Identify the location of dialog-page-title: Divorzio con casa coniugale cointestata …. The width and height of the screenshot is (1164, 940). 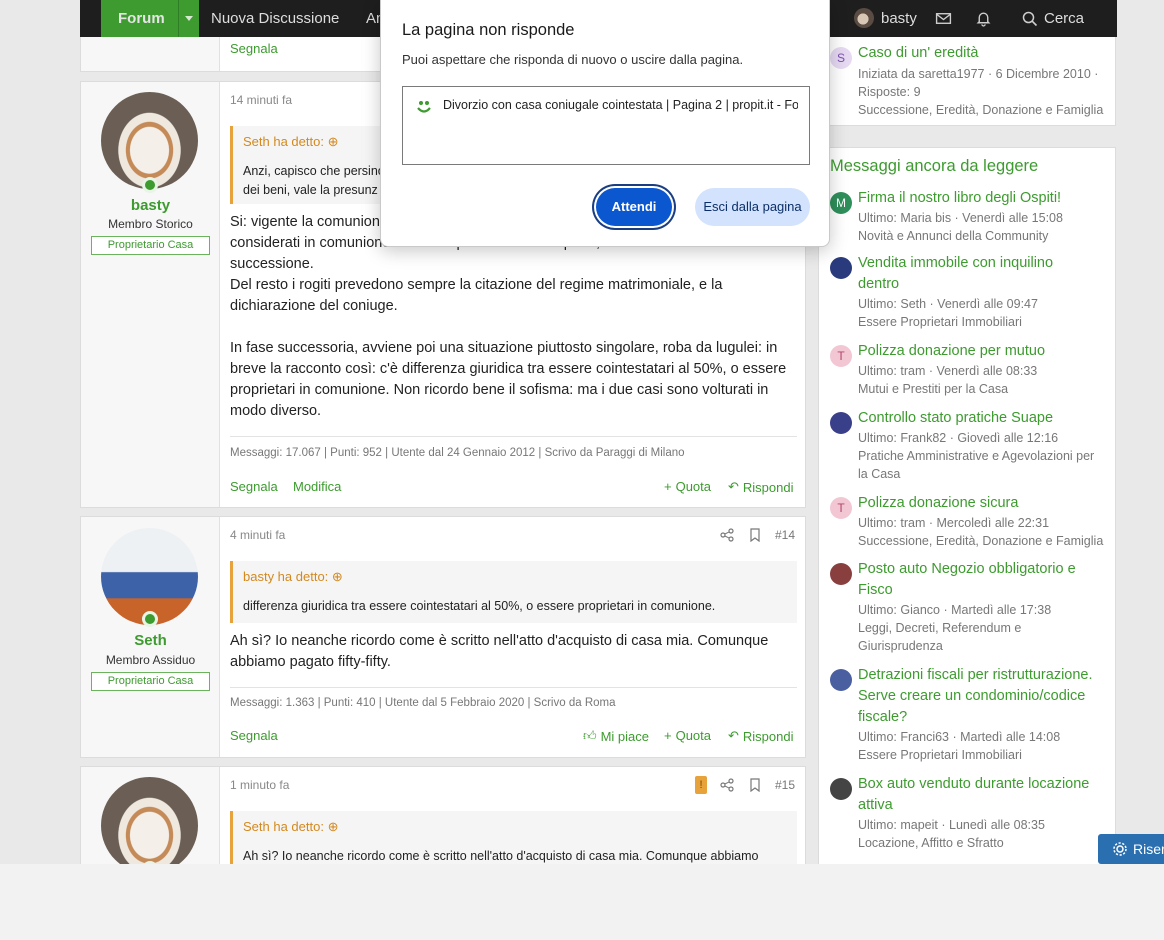
(620, 105).